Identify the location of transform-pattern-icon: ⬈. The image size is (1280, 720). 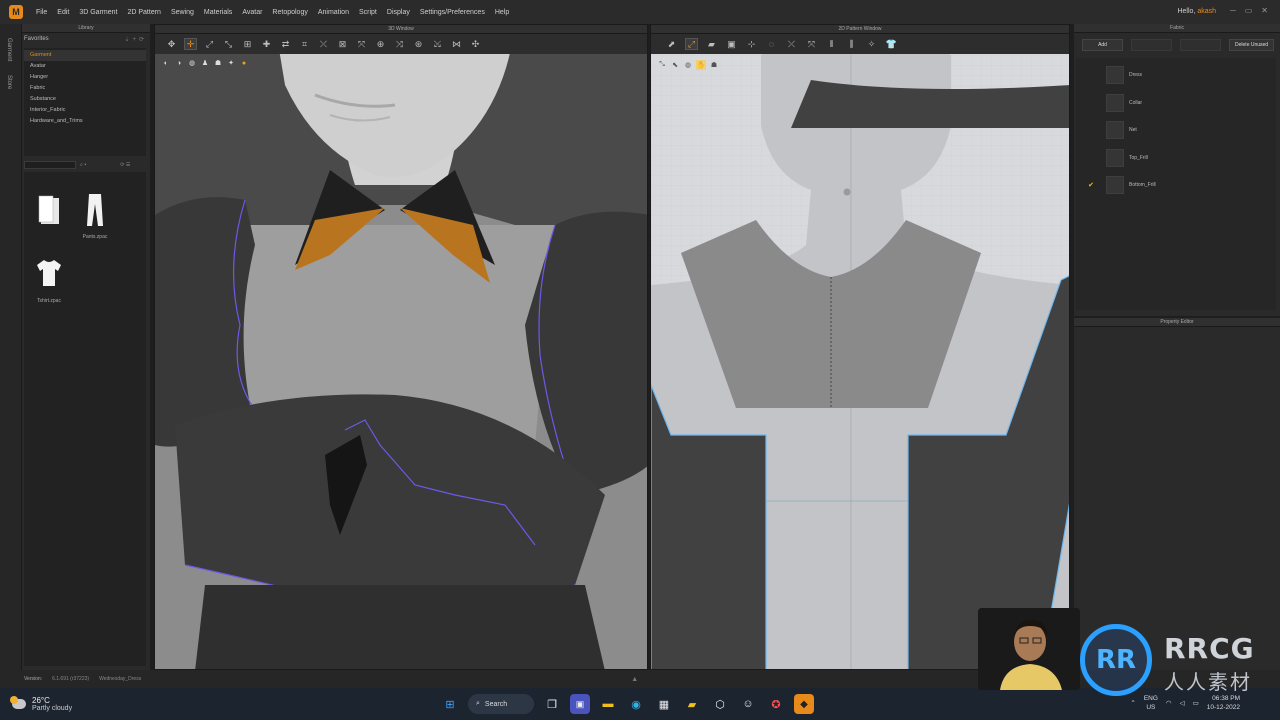
(671, 44).